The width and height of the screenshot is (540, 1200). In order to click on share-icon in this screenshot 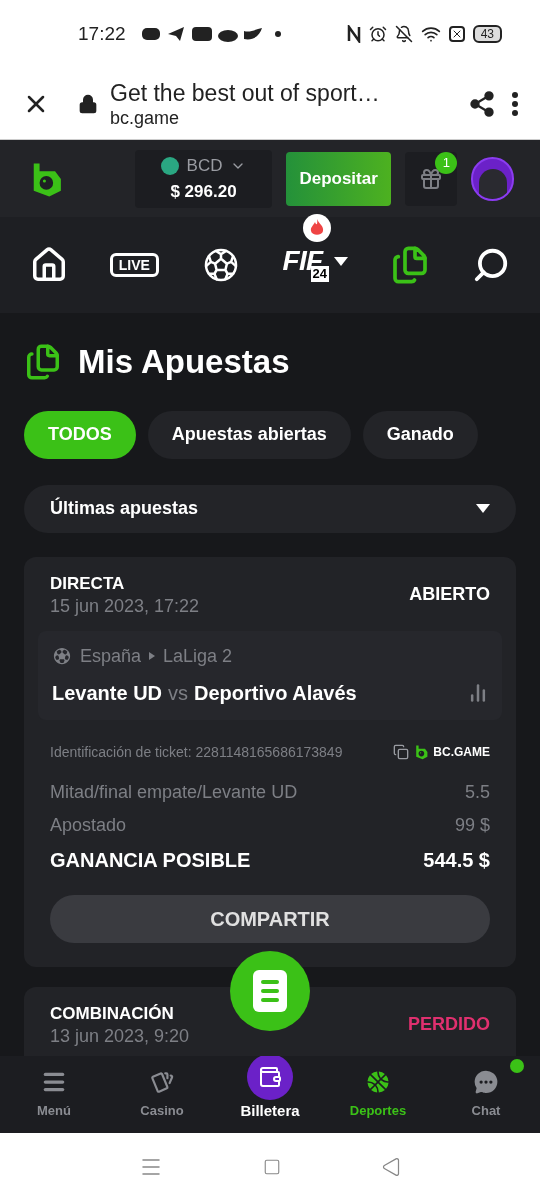, I will do `click(482, 103)`.